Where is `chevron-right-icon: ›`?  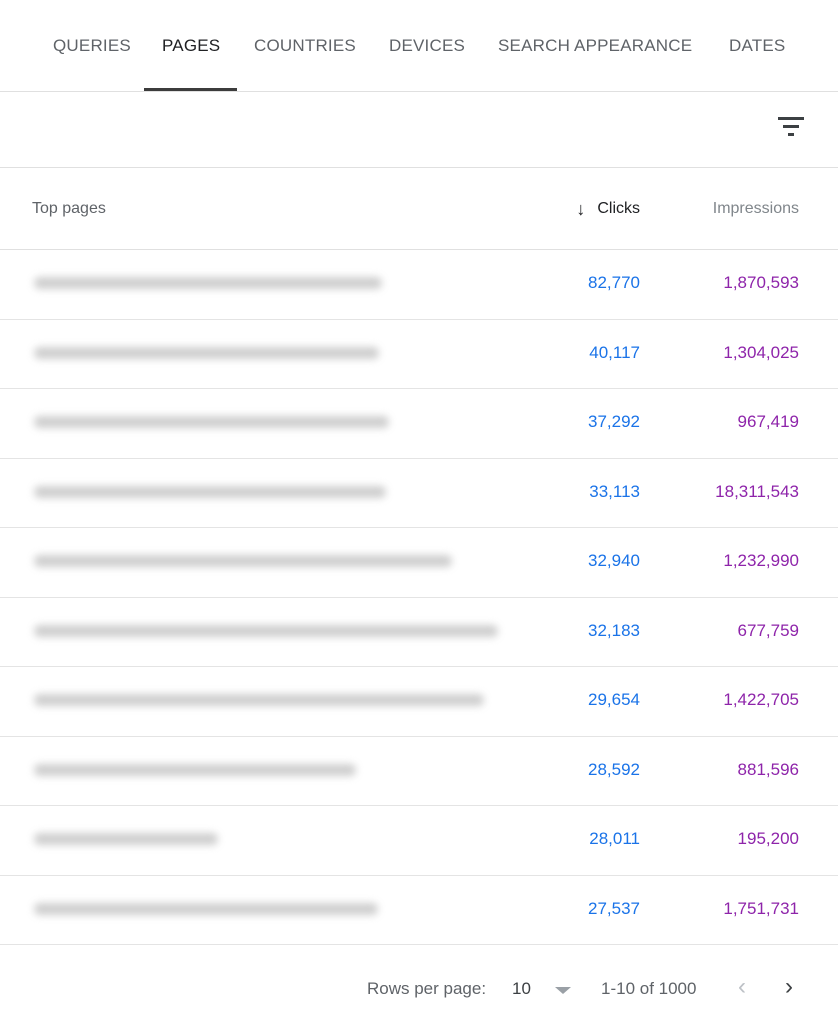
chevron-right-icon: › is located at coordinates (789, 987).